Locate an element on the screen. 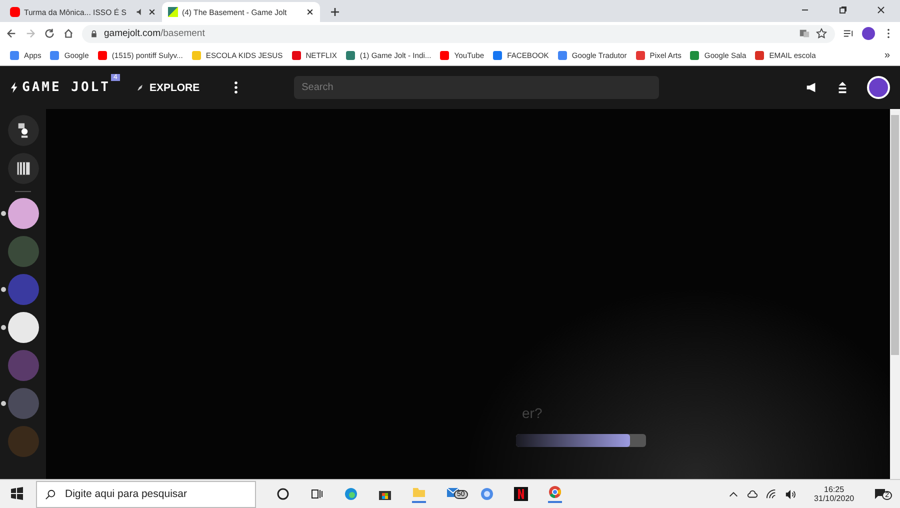  search-icon is located at coordinates (50, 494).